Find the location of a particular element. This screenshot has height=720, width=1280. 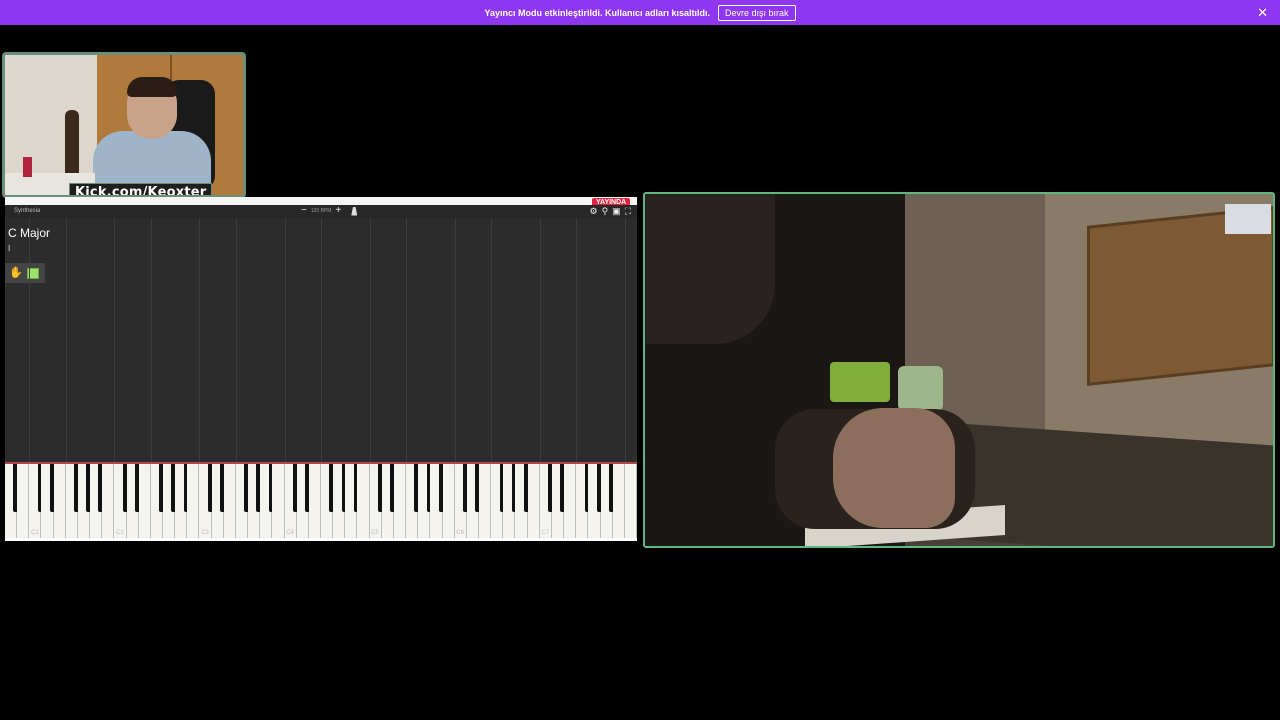

handcam-basket is located at coordinates (860, 382).